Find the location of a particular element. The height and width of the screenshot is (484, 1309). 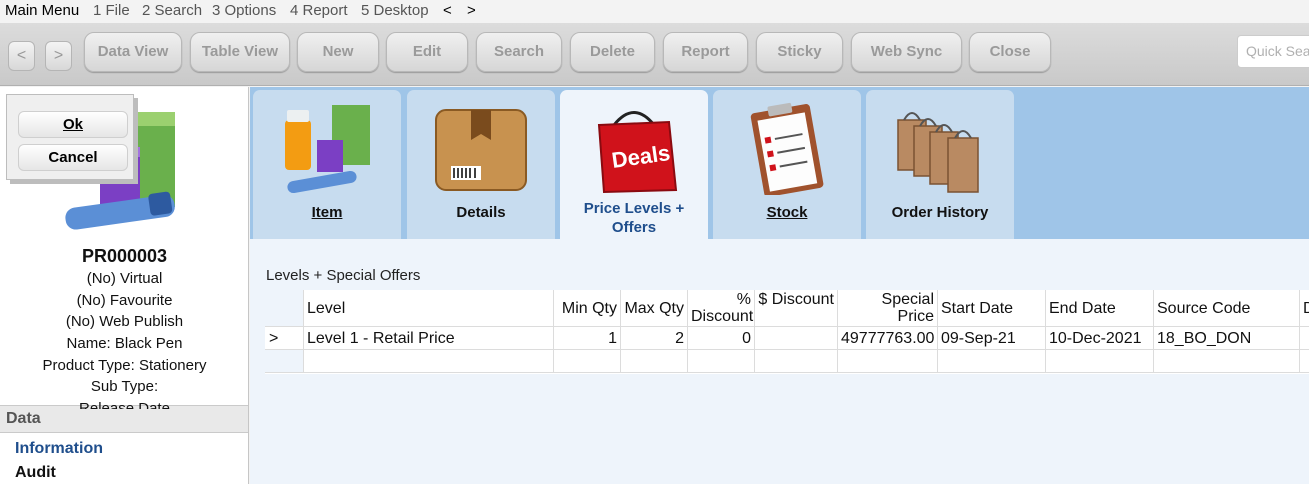

col-d: D is located at coordinates (1304, 308).